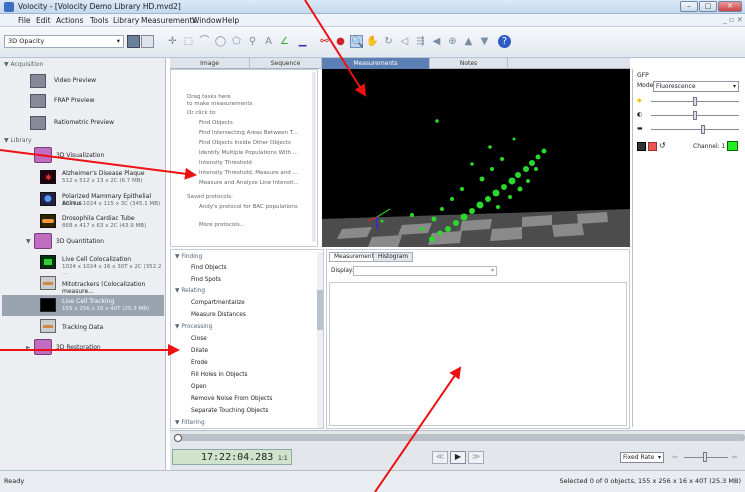 This screenshot has width=745, height=492. What do you see at coordinates (458, 457) in the screenshot?
I see `play-button: ▶` at bounding box center [458, 457].